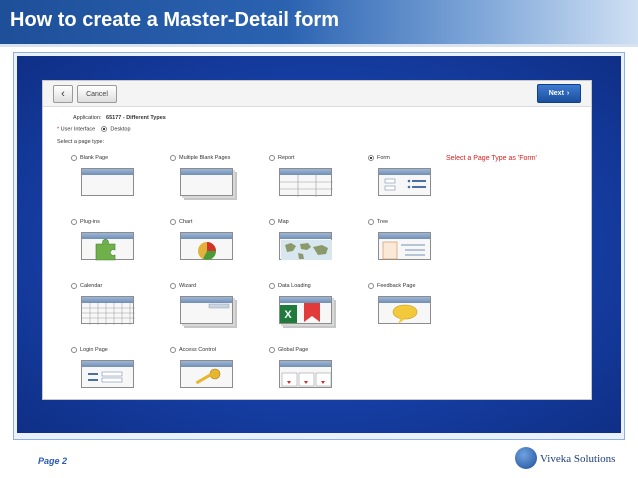 This screenshot has width=638, height=478. I want to click on page-type-tree: Tree, so click(415, 249).